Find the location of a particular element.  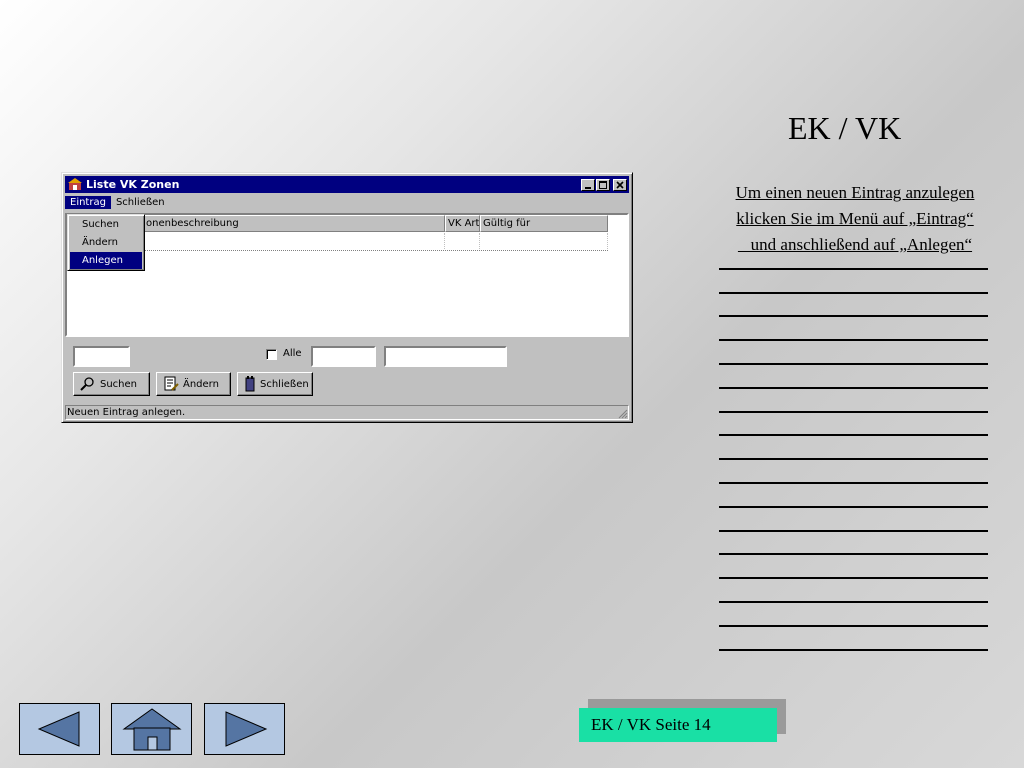

app-icon is located at coordinates (75, 184).